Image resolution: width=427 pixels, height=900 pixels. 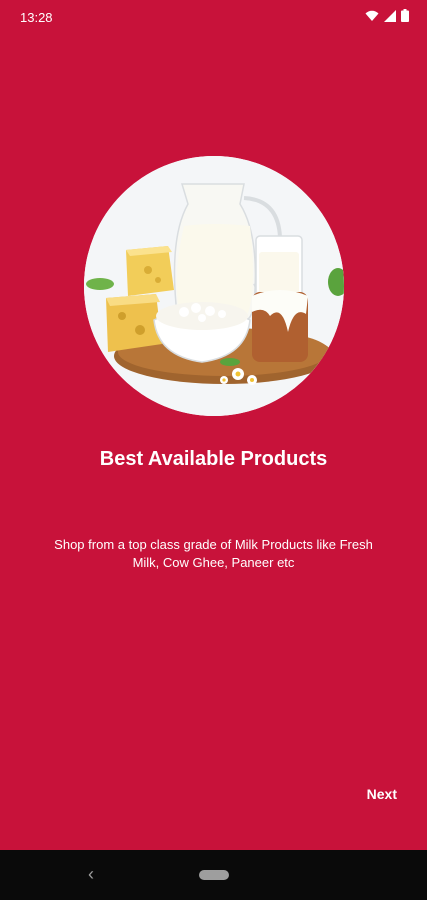 I want to click on signal-icon, so click(x=390, y=18).